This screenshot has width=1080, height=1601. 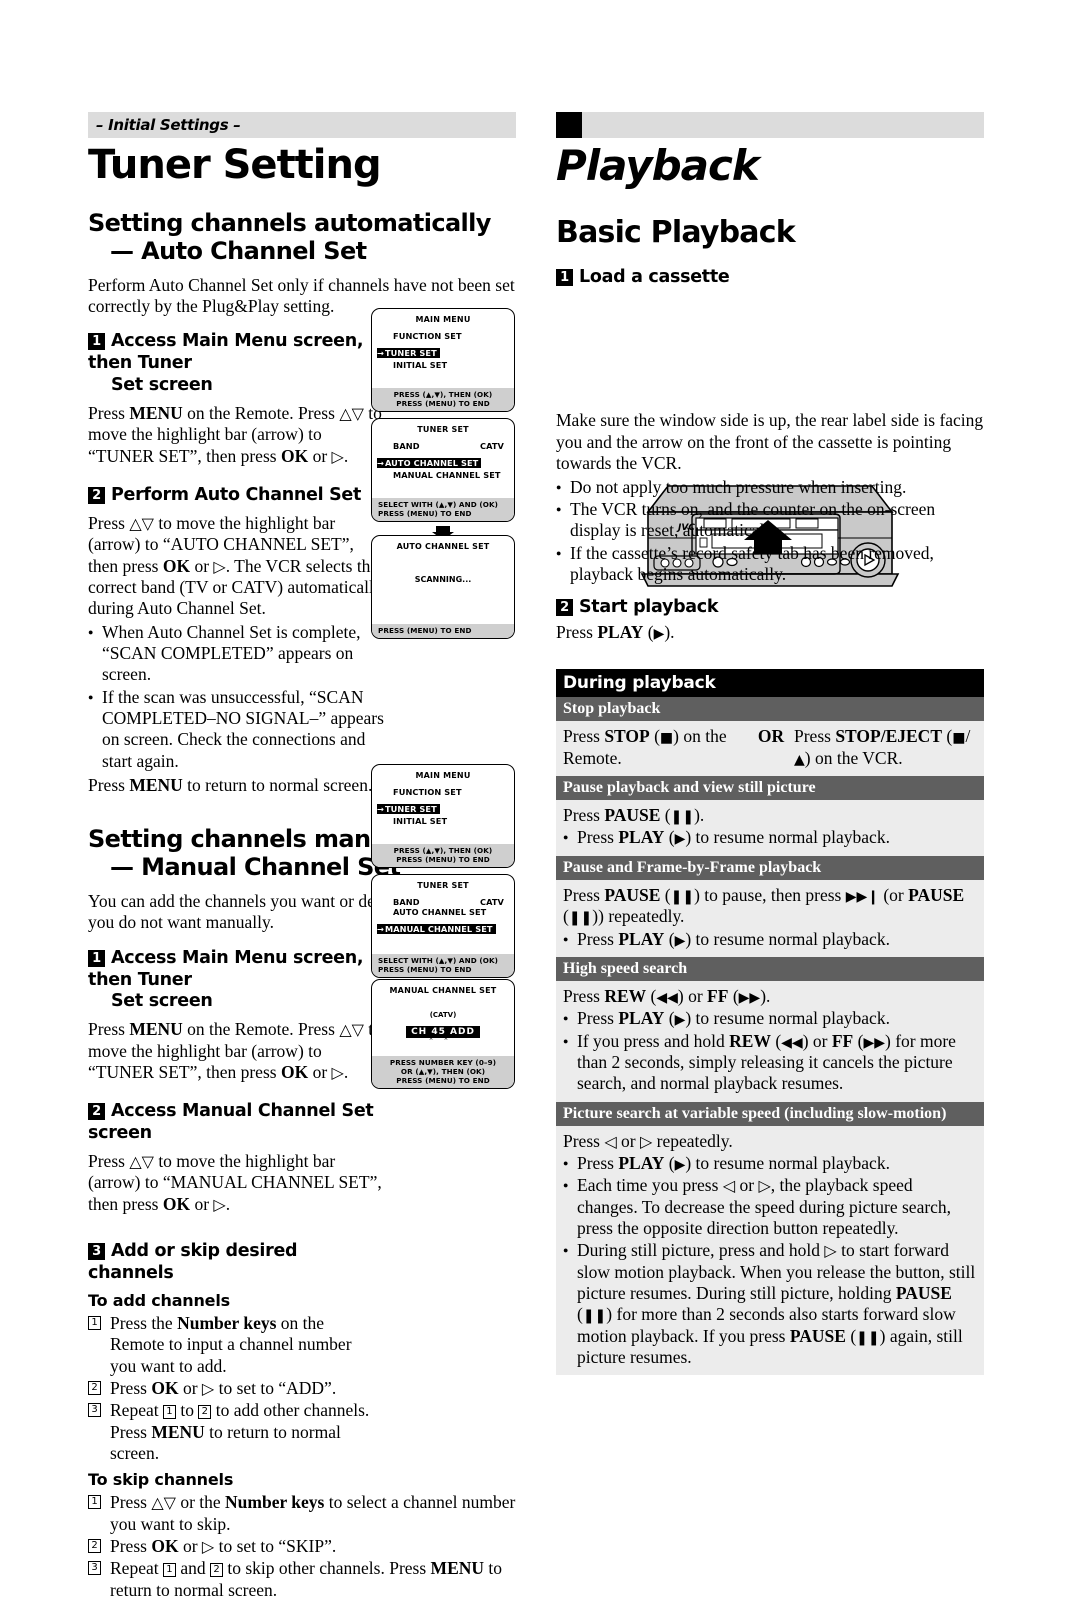 I want to click on table-cell-vcr: Press STOP/EJECT (■/▲) on the VCR., so click(x=882, y=747).